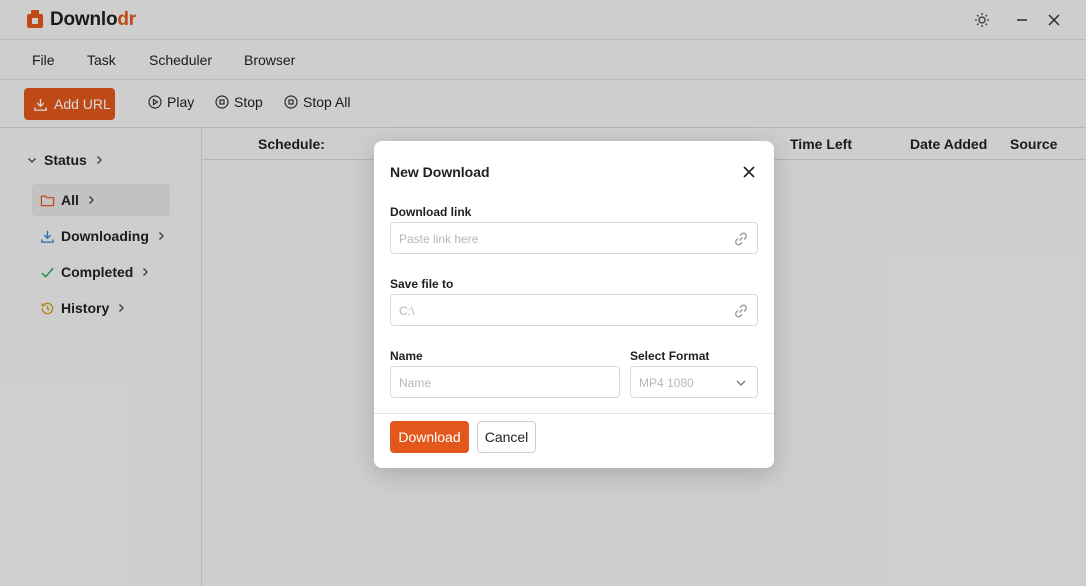 The image size is (1086, 586). Describe the element at coordinates (749, 172) in the screenshot. I see `close-icon` at that location.